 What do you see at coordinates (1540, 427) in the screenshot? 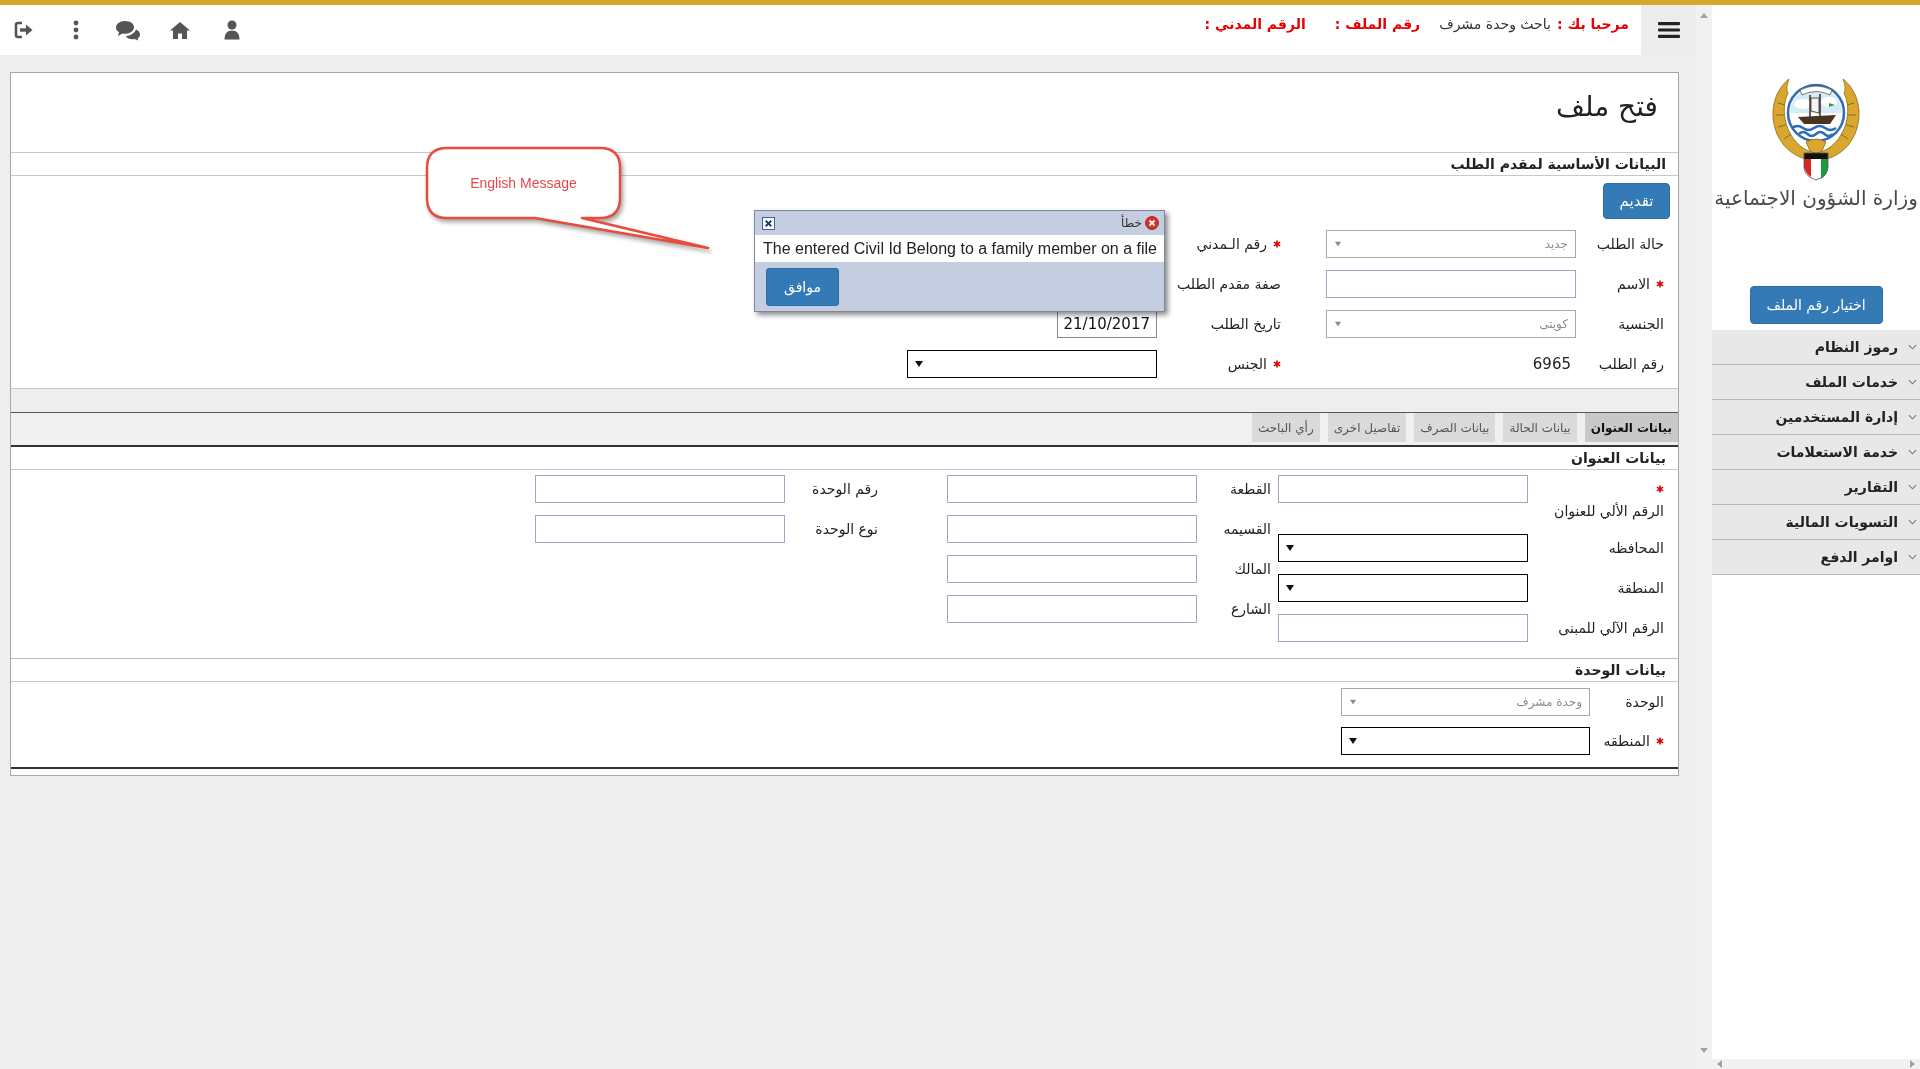
I see `tab: بيانات الحالة` at bounding box center [1540, 427].